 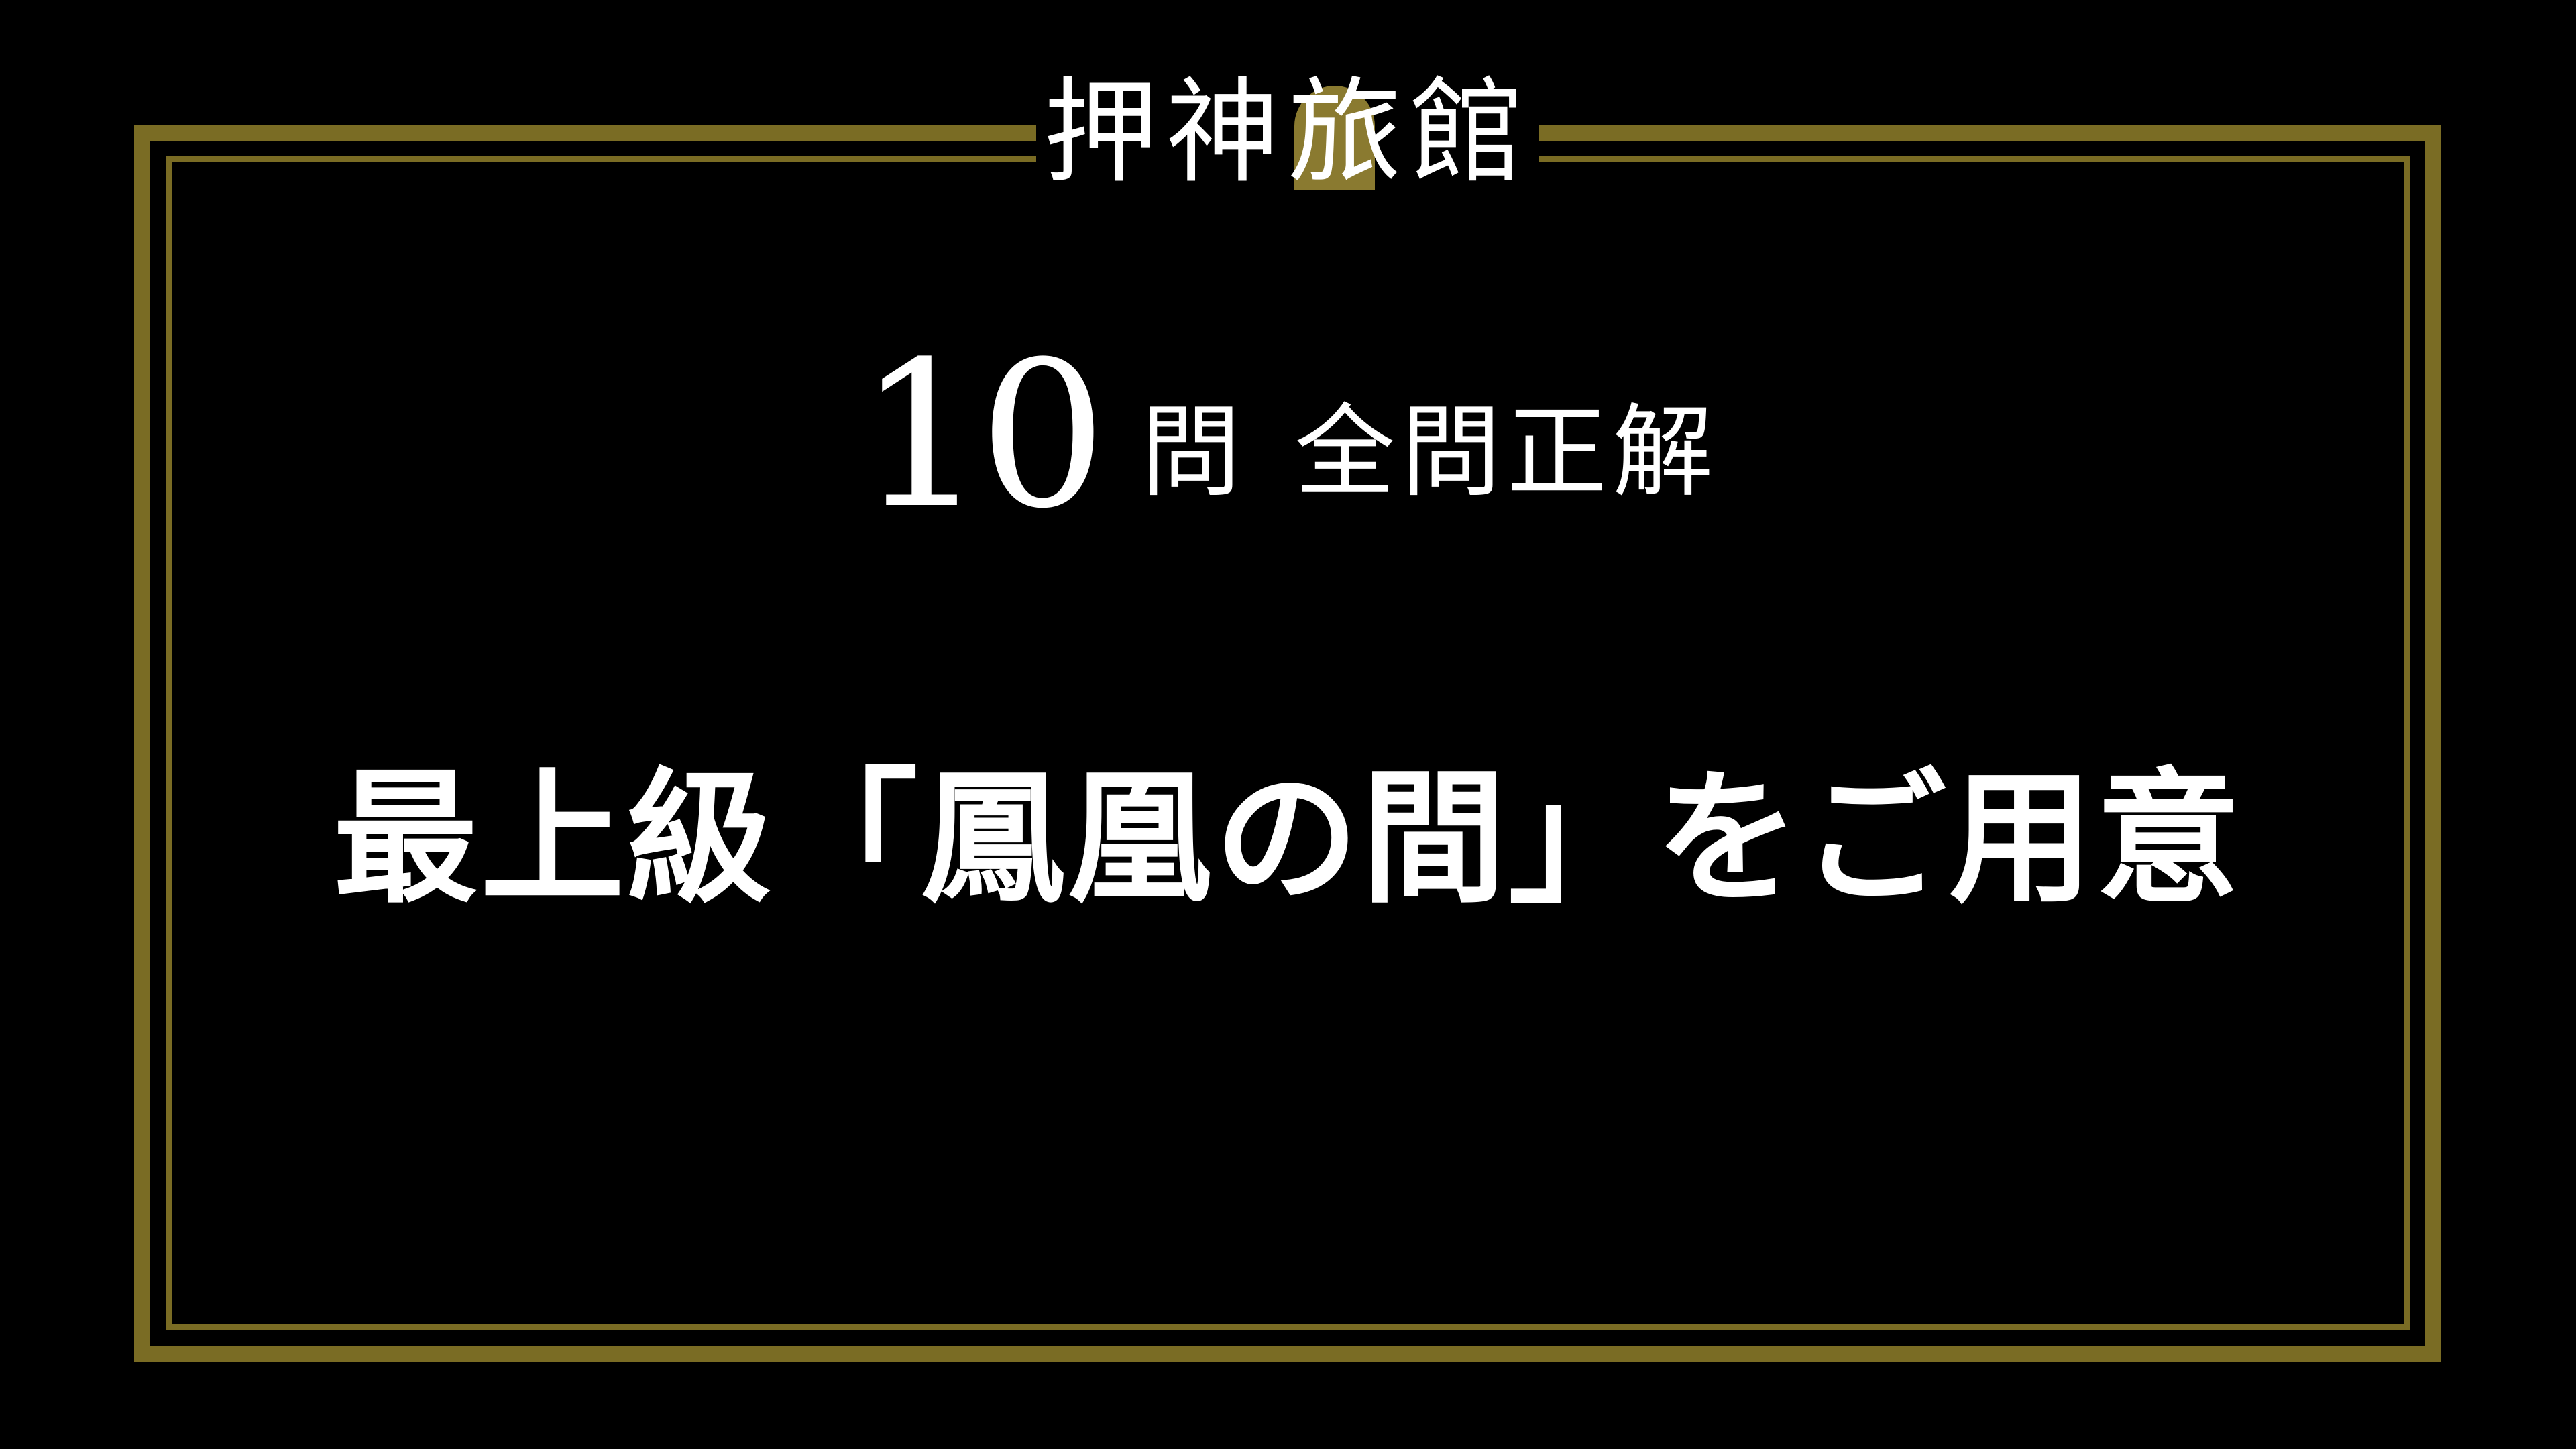 What do you see at coordinates (1190, 453) in the screenshot?
I see `score-unit: 問` at bounding box center [1190, 453].